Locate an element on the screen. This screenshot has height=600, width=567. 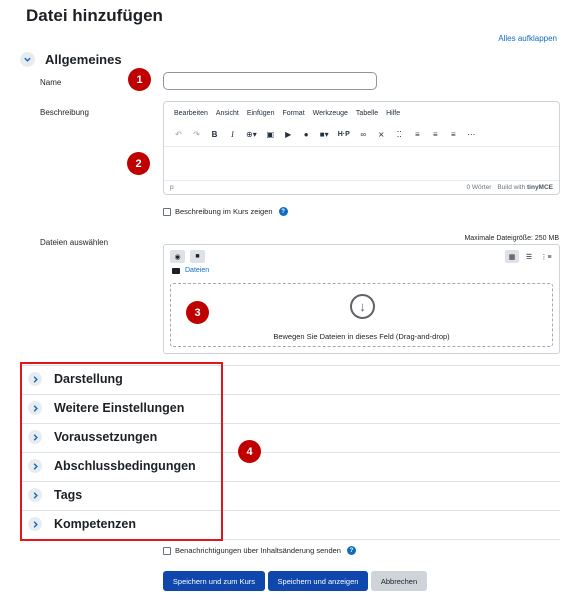
menu-table: Tabelle is located at coordinates (367, 113).